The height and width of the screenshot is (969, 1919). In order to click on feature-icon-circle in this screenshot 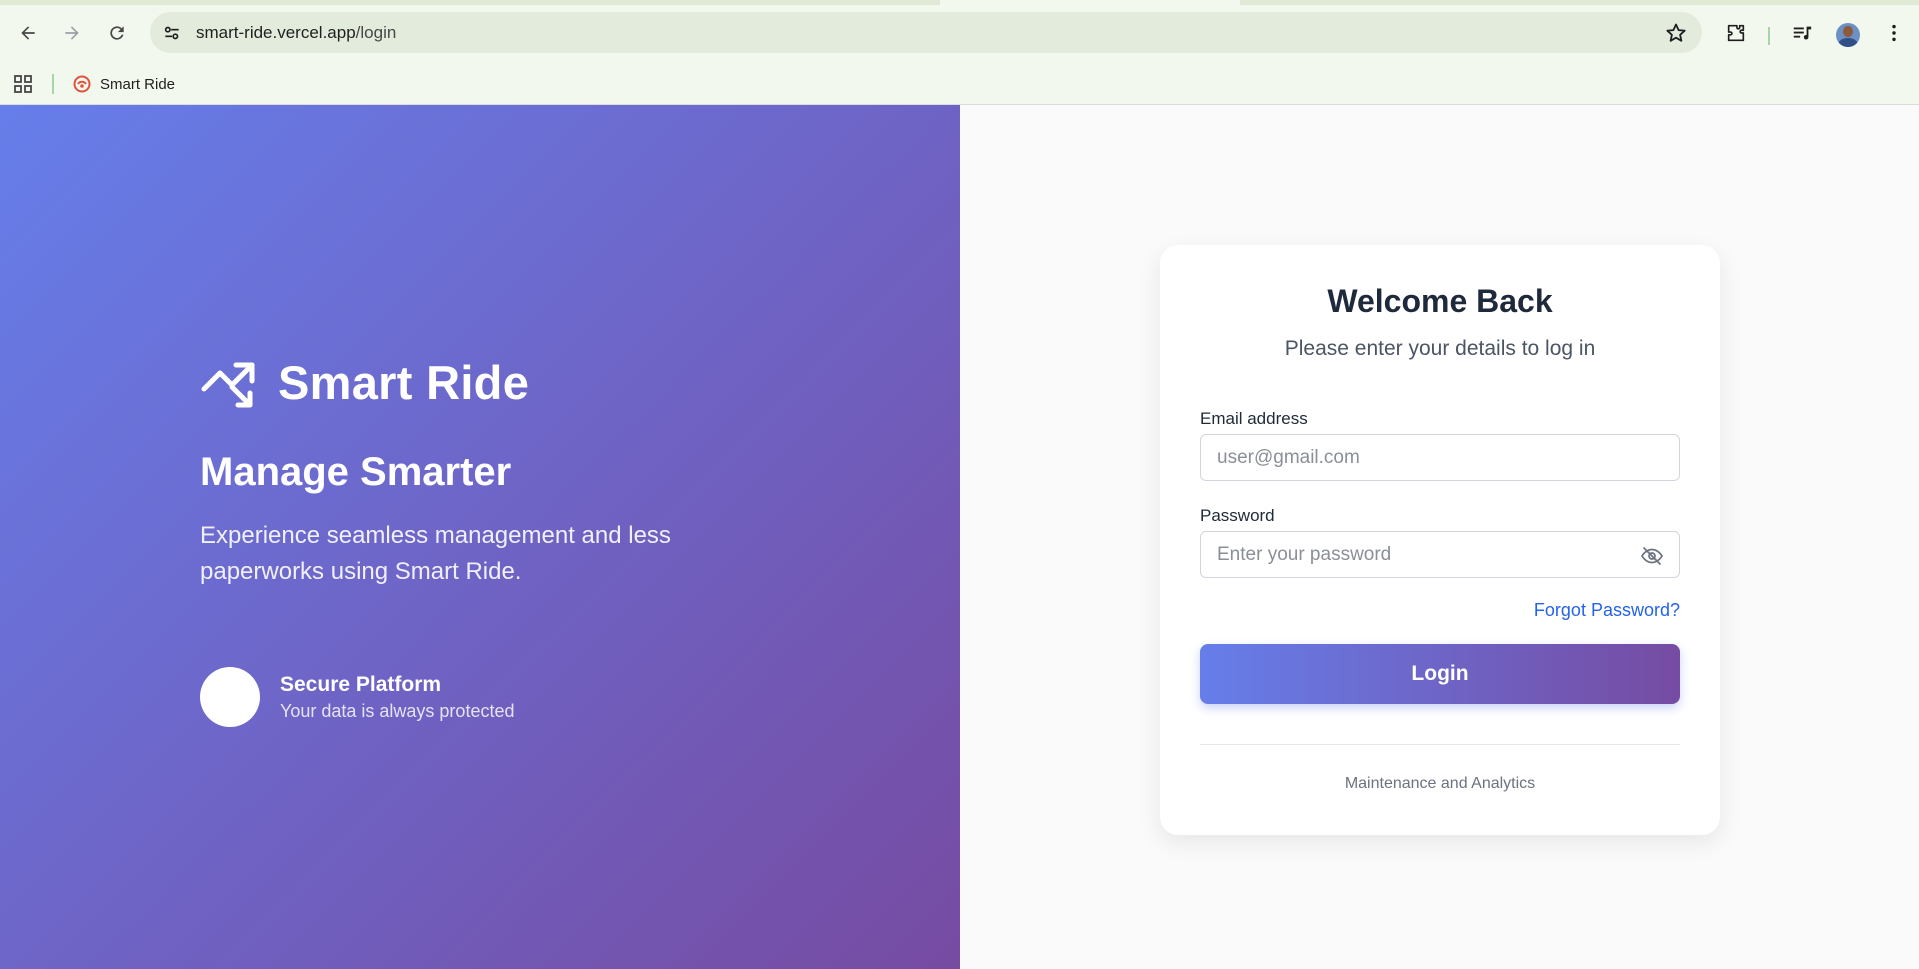, I will do `click(230, 697)`.